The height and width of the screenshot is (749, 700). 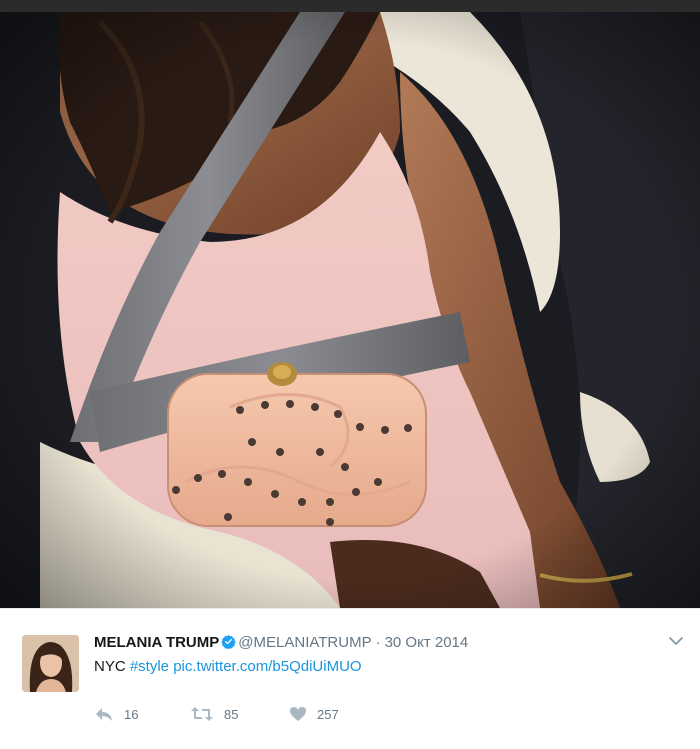 What do you see at coordinates (350, 6) in the screenshot?
I see `window-top-bar` at bounding box center [350, 6].